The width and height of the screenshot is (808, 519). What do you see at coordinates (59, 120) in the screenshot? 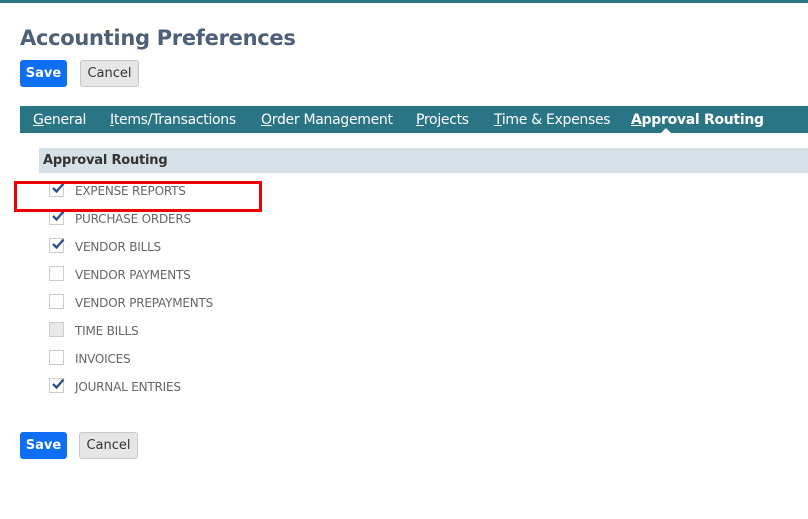
I see `tab-general: General` at bounding box center [59, 120].